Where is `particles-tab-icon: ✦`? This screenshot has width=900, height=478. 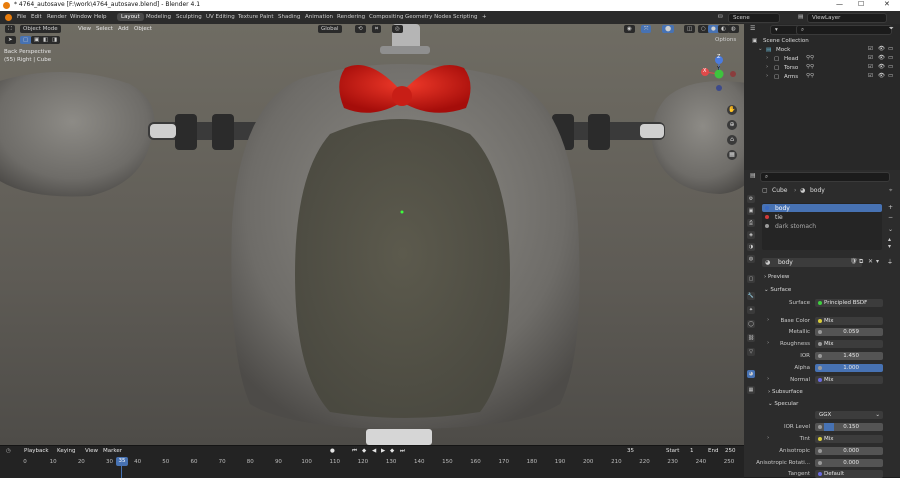 particles-tab-icon: ✦ is located at coordinates (751, 310).